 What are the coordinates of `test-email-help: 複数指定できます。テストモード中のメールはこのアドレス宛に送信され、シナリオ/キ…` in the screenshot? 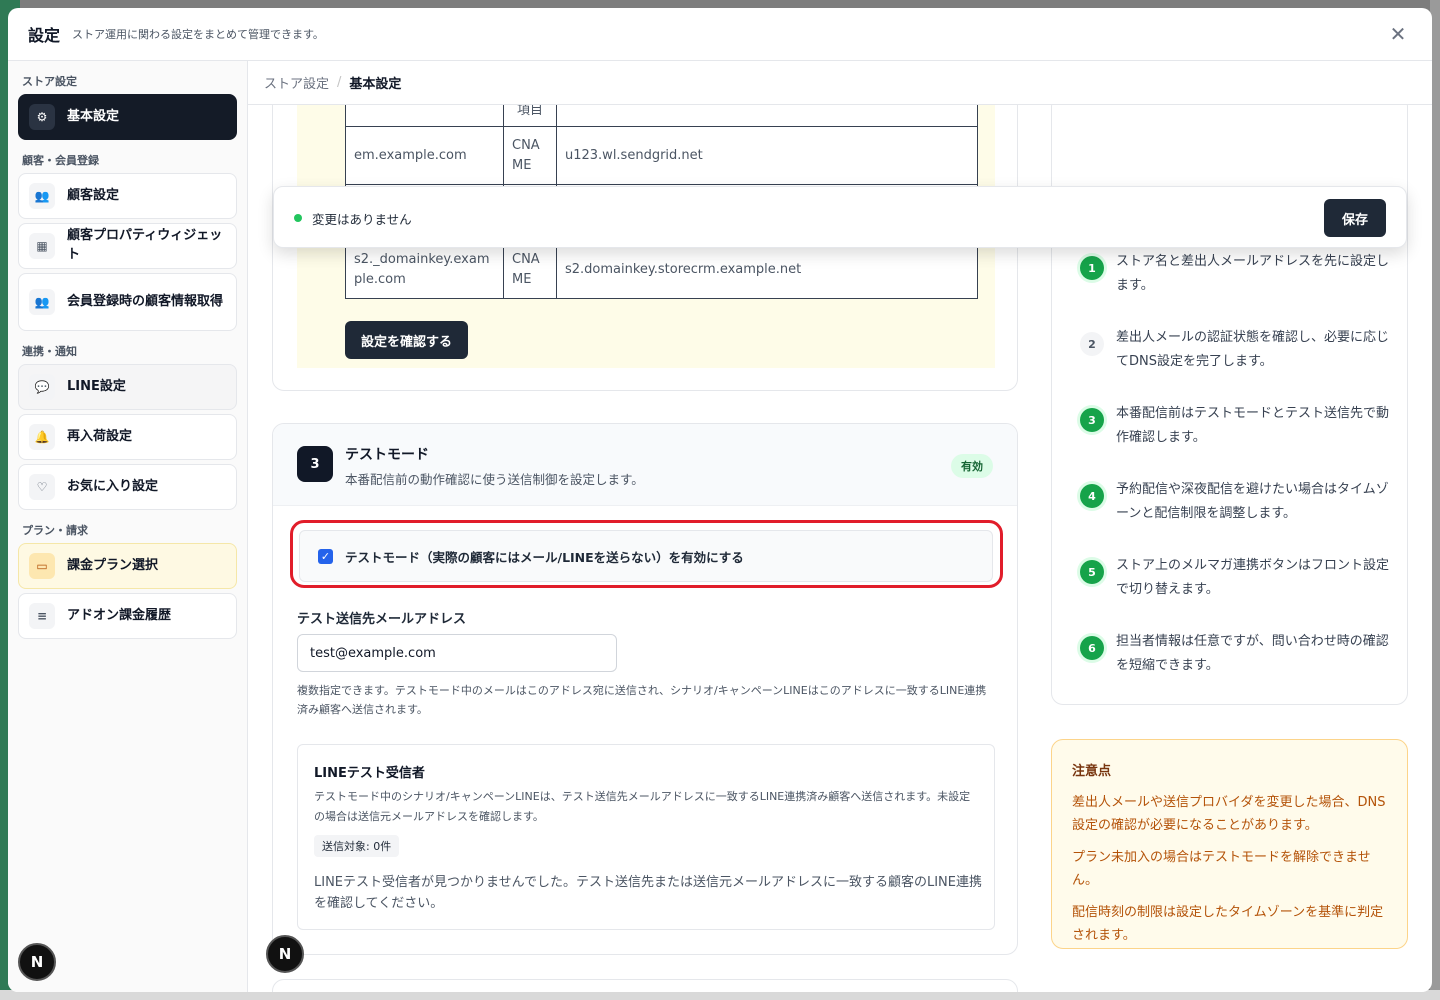 It's located at (642, 700).